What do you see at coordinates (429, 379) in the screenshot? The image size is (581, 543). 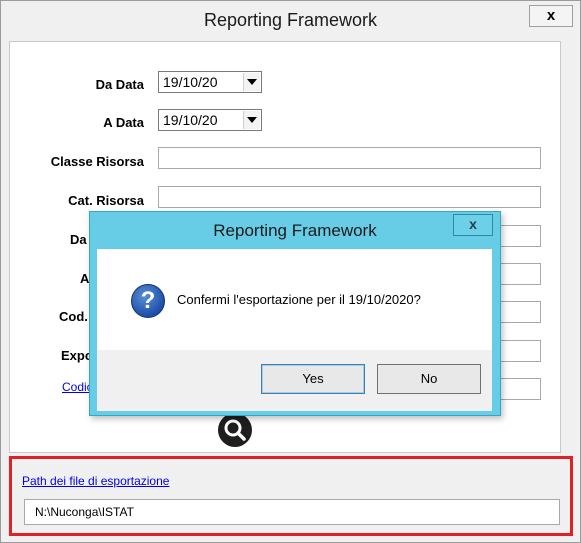 I see `no-button: No` at bounding box center [429, 379].